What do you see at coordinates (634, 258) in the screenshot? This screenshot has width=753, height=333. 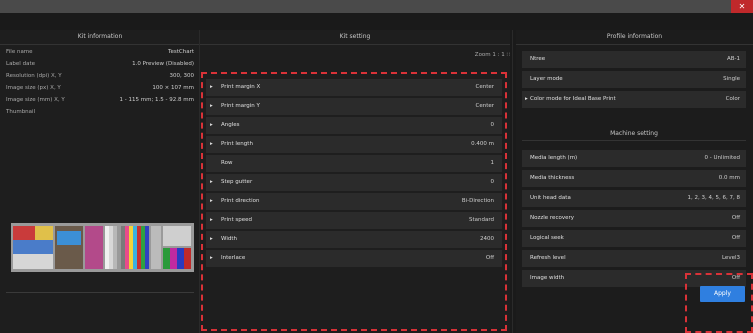 I see `machine-row: Refresh level Level3` at bounding box center [634, 258].